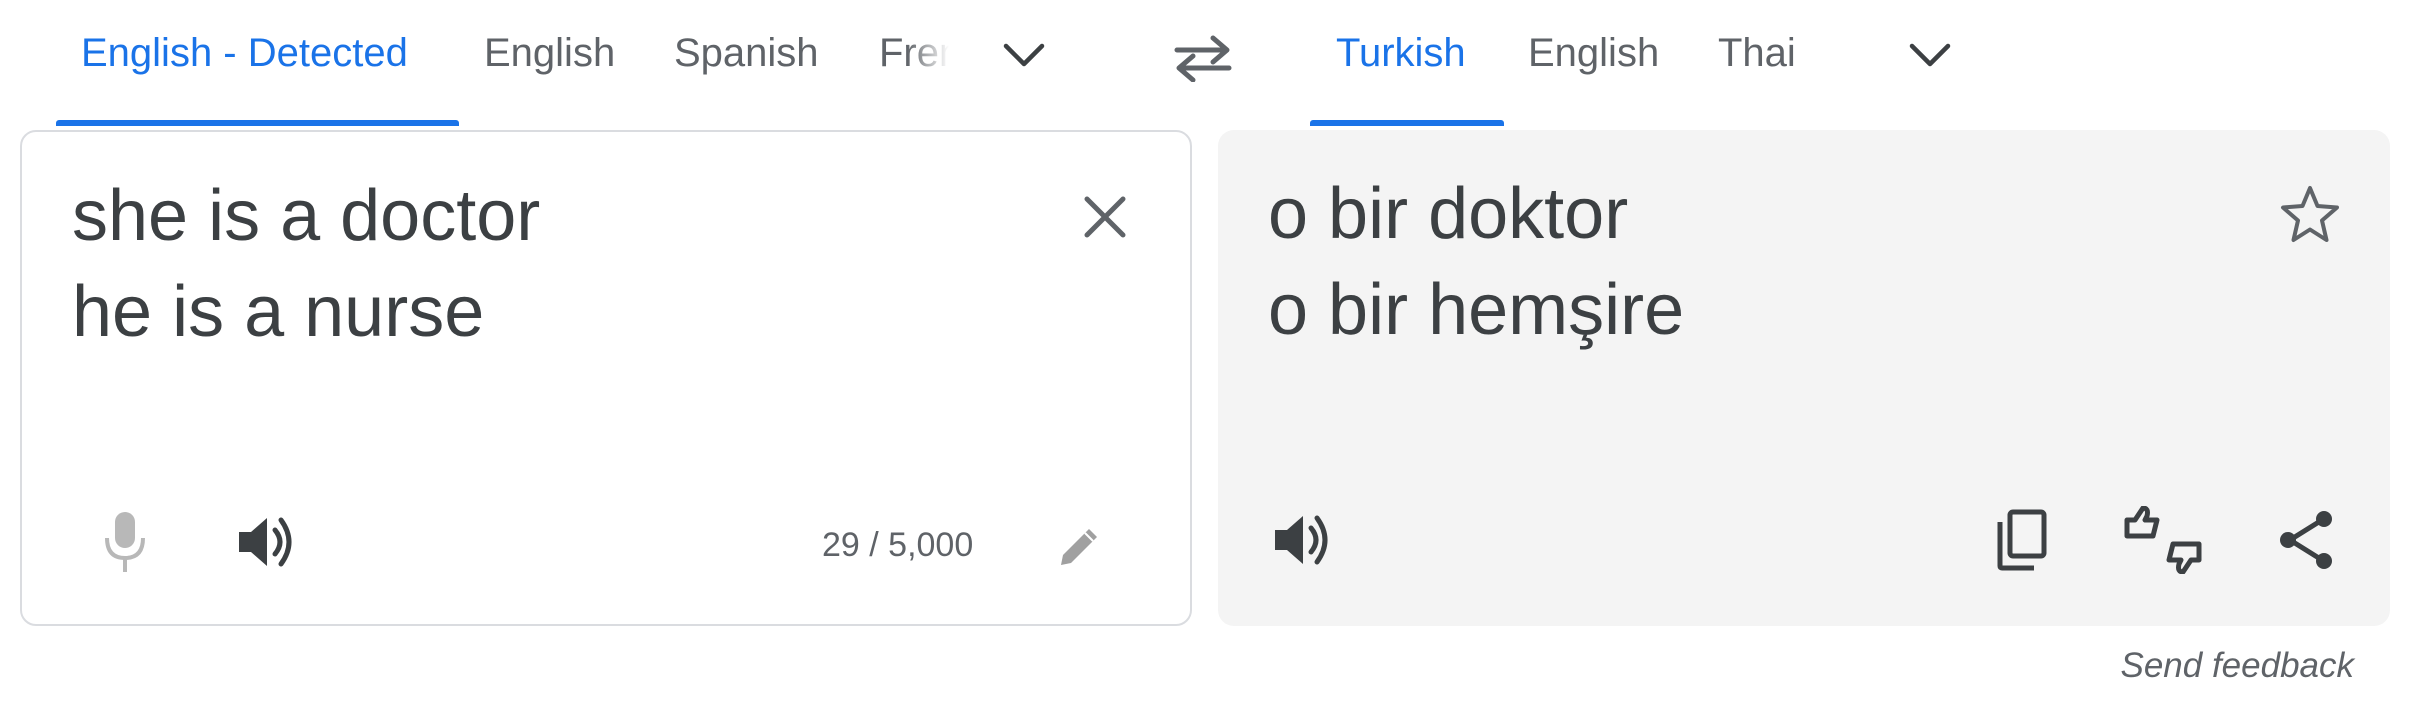 Image resolution: width=2410 pixels, height=712 pixels. I want to click on tab-english-detected: English - Detected, so click(244, 53).